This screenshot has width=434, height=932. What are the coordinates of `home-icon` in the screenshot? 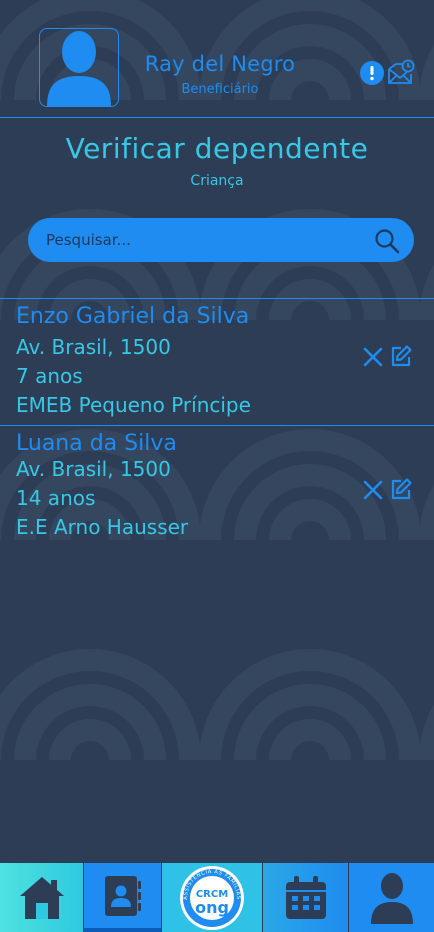 It's located at (41, 897).